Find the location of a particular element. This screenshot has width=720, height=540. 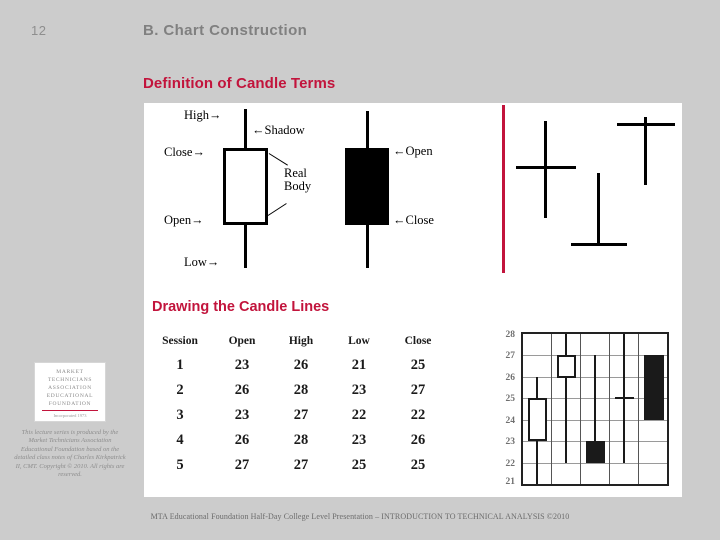

table-header-row: Session Open High Low Close is located at coordinates (298, 343).